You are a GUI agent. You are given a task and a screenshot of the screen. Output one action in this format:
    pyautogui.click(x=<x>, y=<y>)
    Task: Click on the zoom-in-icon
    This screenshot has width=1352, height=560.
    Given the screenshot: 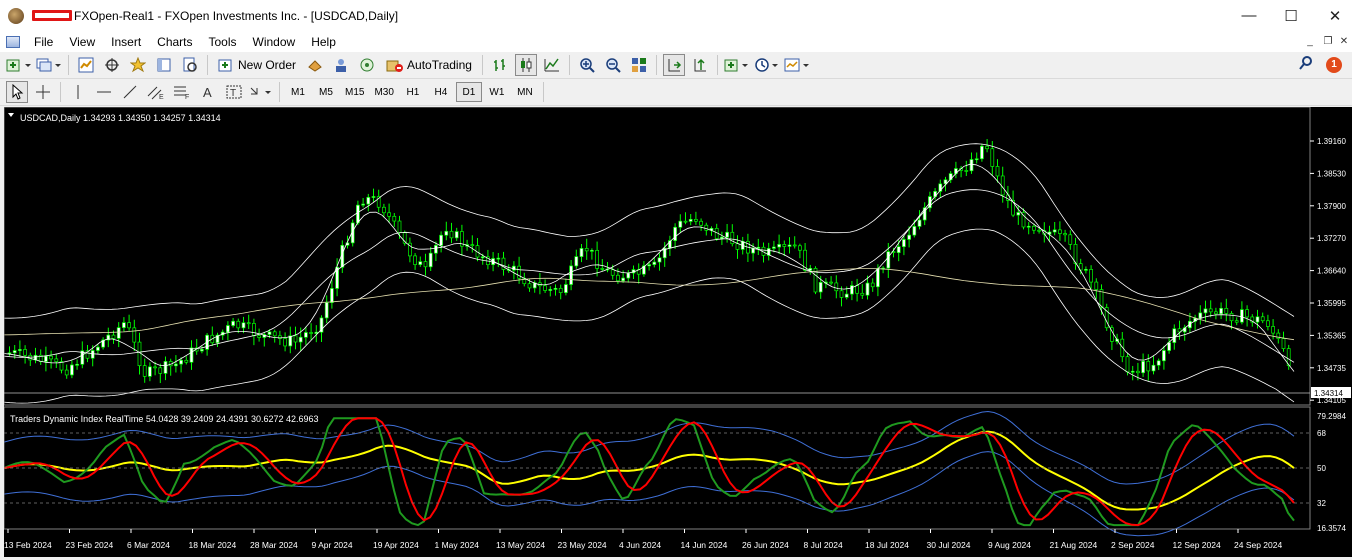 What is the action you would take?
    pyautogui.click(x=587, y=65)
    